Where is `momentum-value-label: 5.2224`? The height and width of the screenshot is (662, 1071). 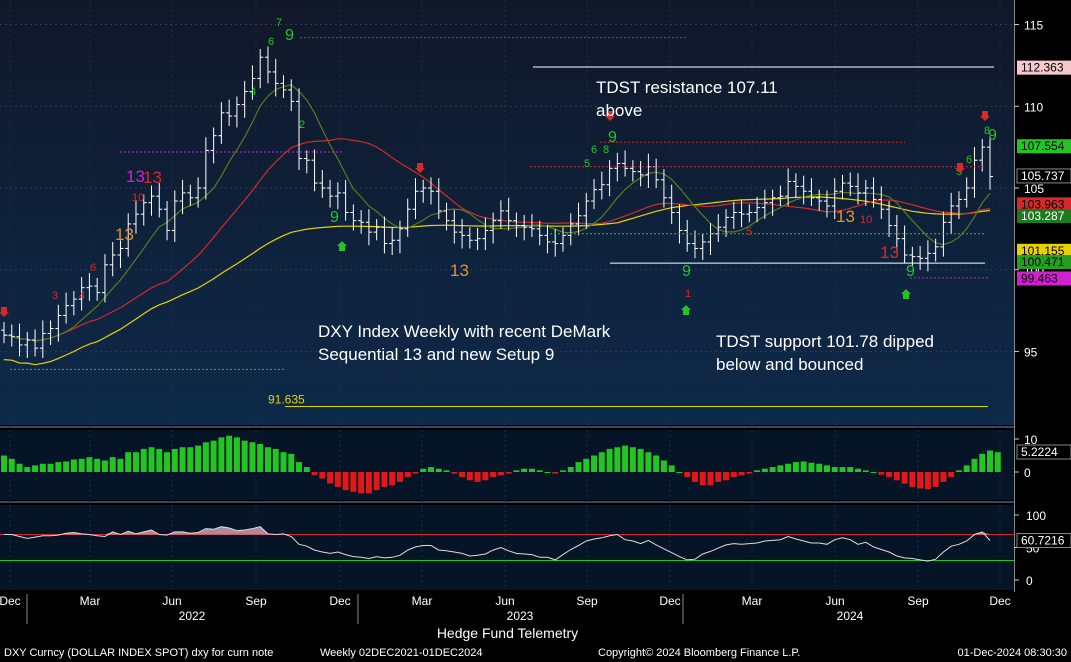
momentum-value-label: 5.2224 is located at coordinates (1039, 452).